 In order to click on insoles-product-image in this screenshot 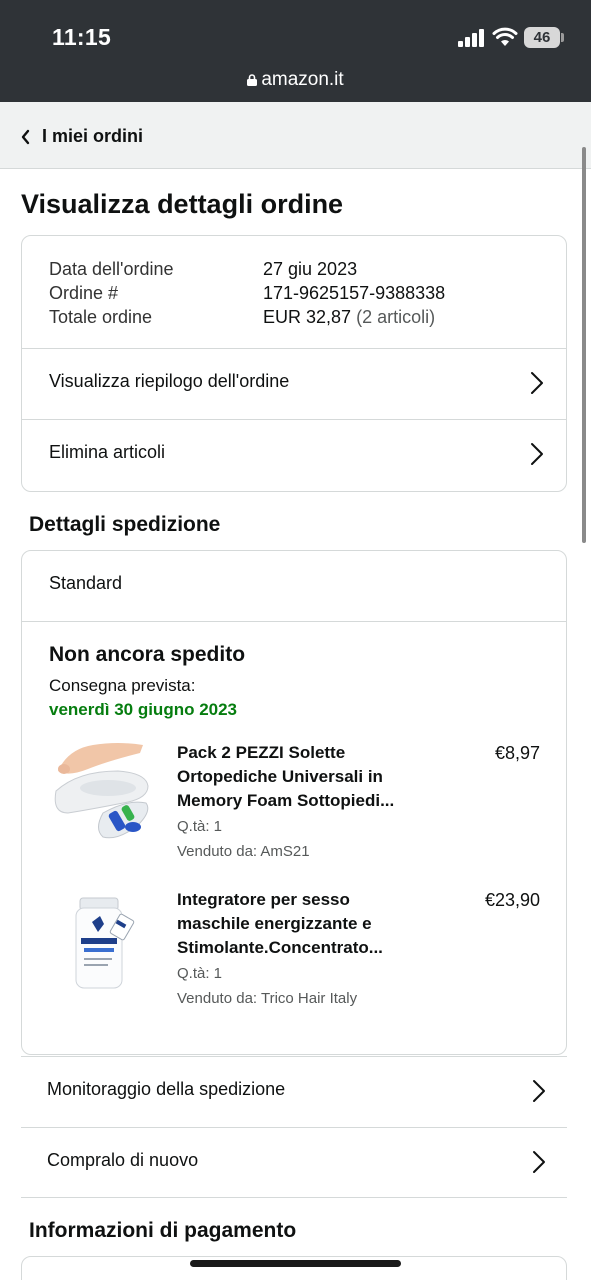, I will do `click(103, 796)`.